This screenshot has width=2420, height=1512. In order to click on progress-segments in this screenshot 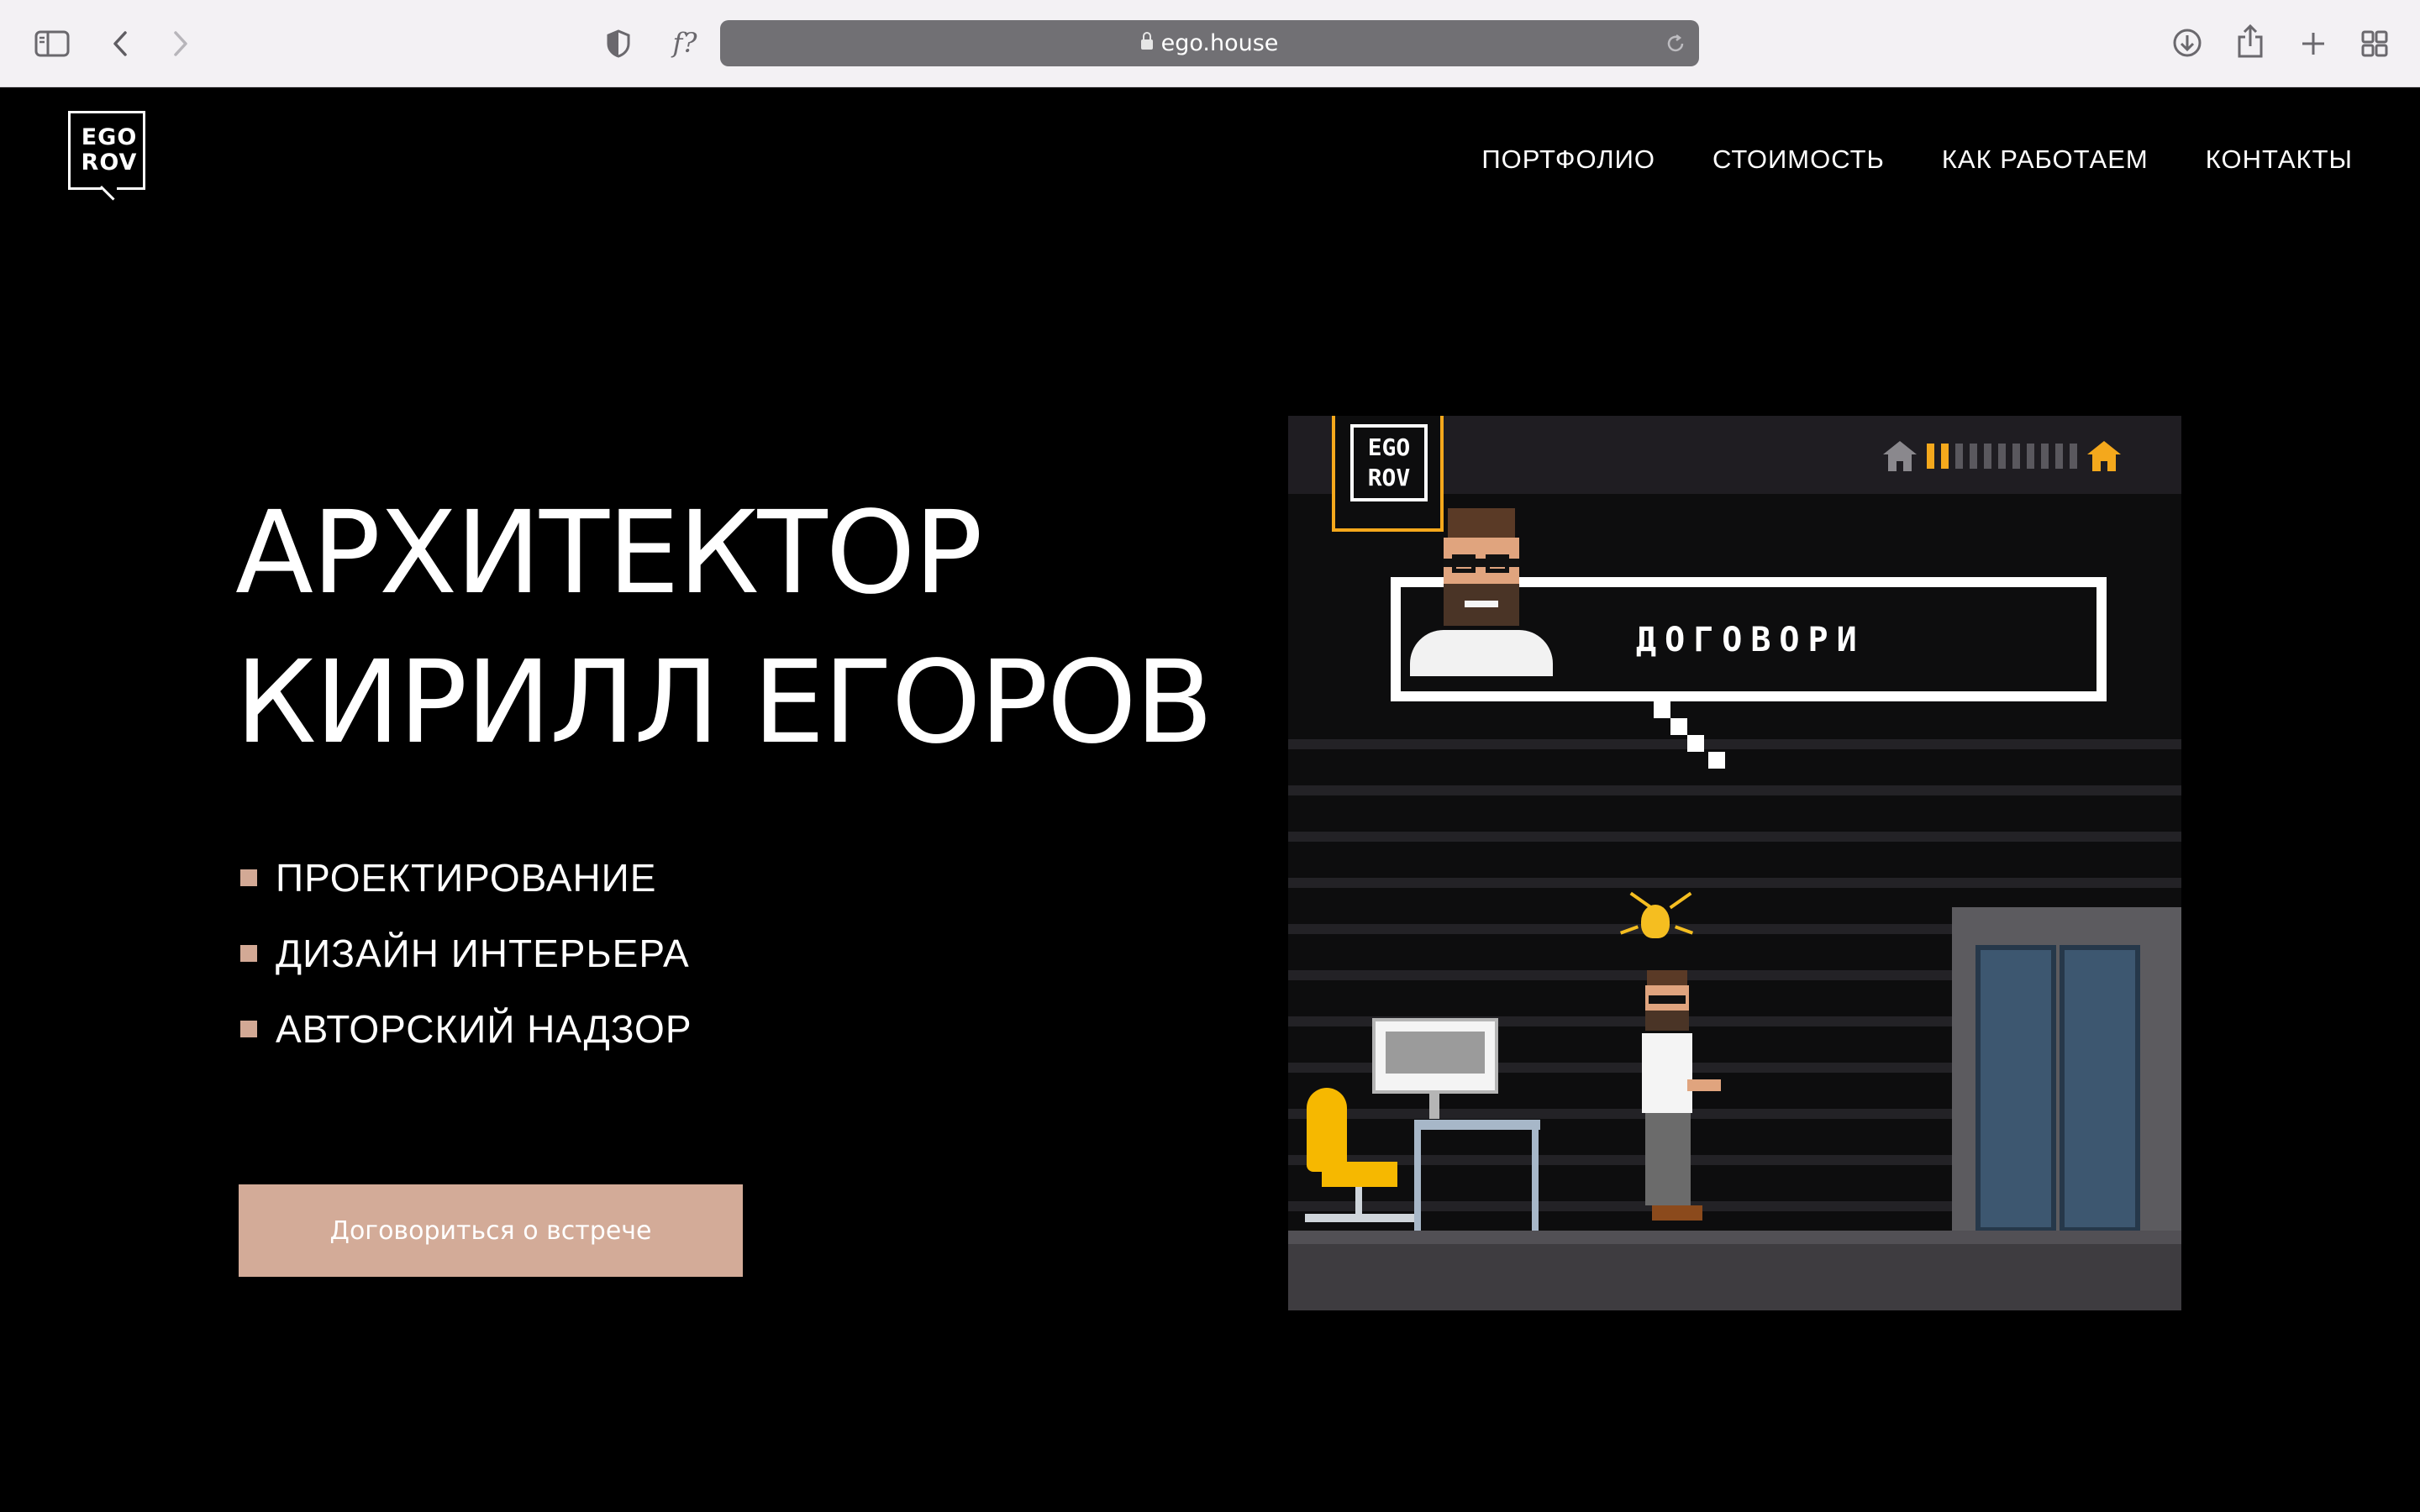, I will do `click(2002, 456)`.